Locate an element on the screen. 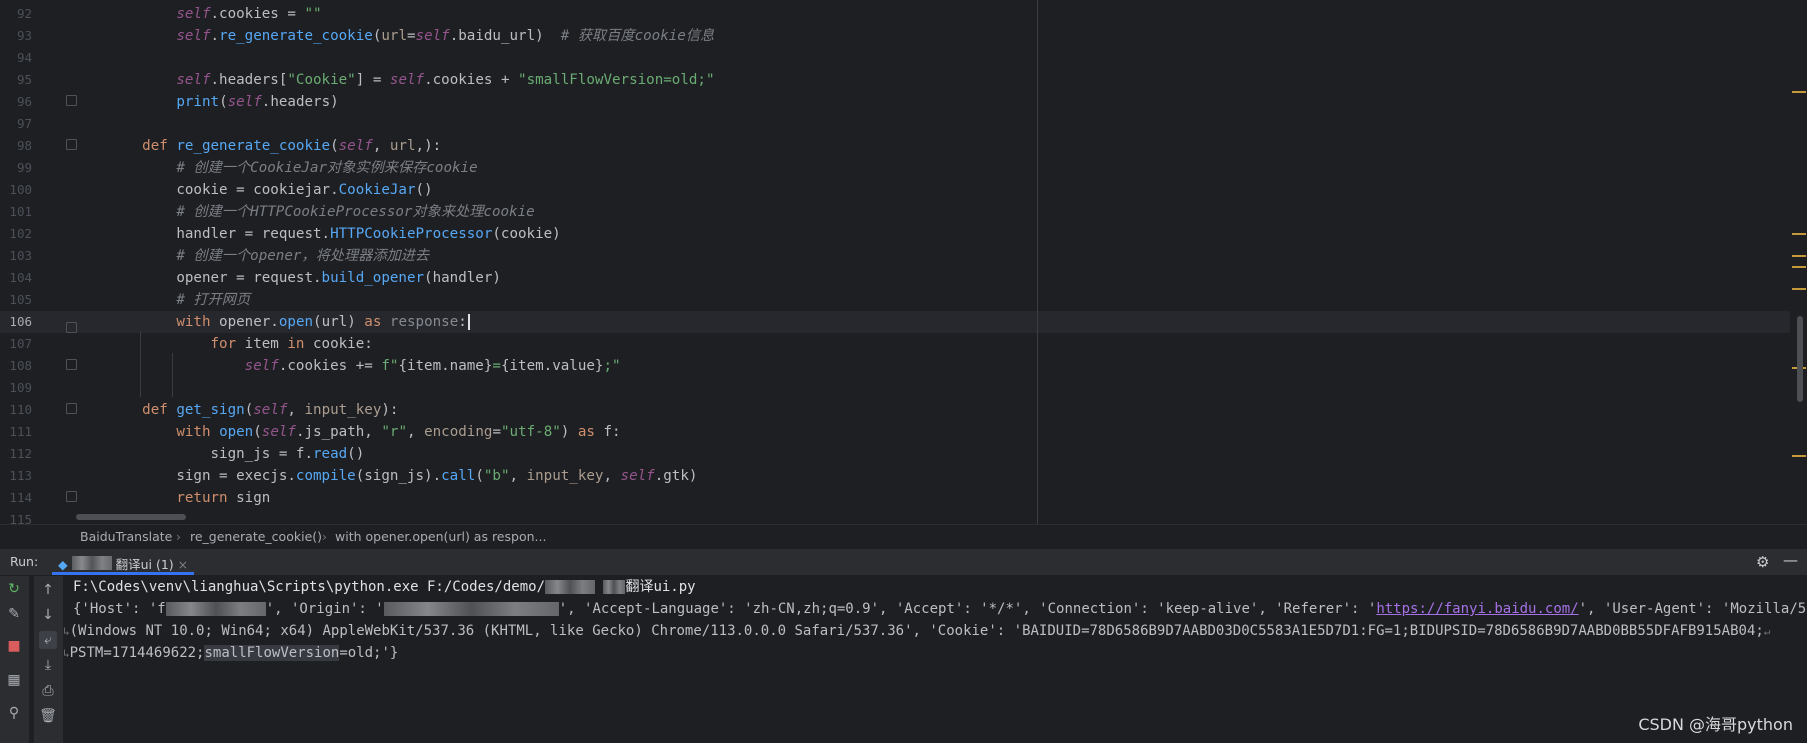  code-line: 100 cookie = cookiejar.CookieJar() is located at coordinates (895, 190).